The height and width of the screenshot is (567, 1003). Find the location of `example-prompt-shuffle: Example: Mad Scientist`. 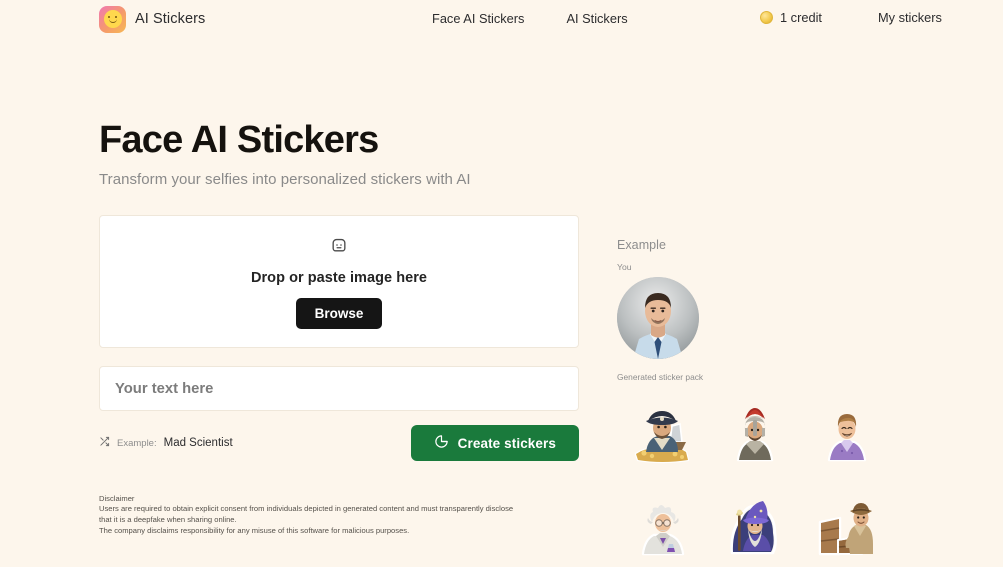

example-prompt-shuffle: Example: Mad Scientist is located at coordinates (166, 443).